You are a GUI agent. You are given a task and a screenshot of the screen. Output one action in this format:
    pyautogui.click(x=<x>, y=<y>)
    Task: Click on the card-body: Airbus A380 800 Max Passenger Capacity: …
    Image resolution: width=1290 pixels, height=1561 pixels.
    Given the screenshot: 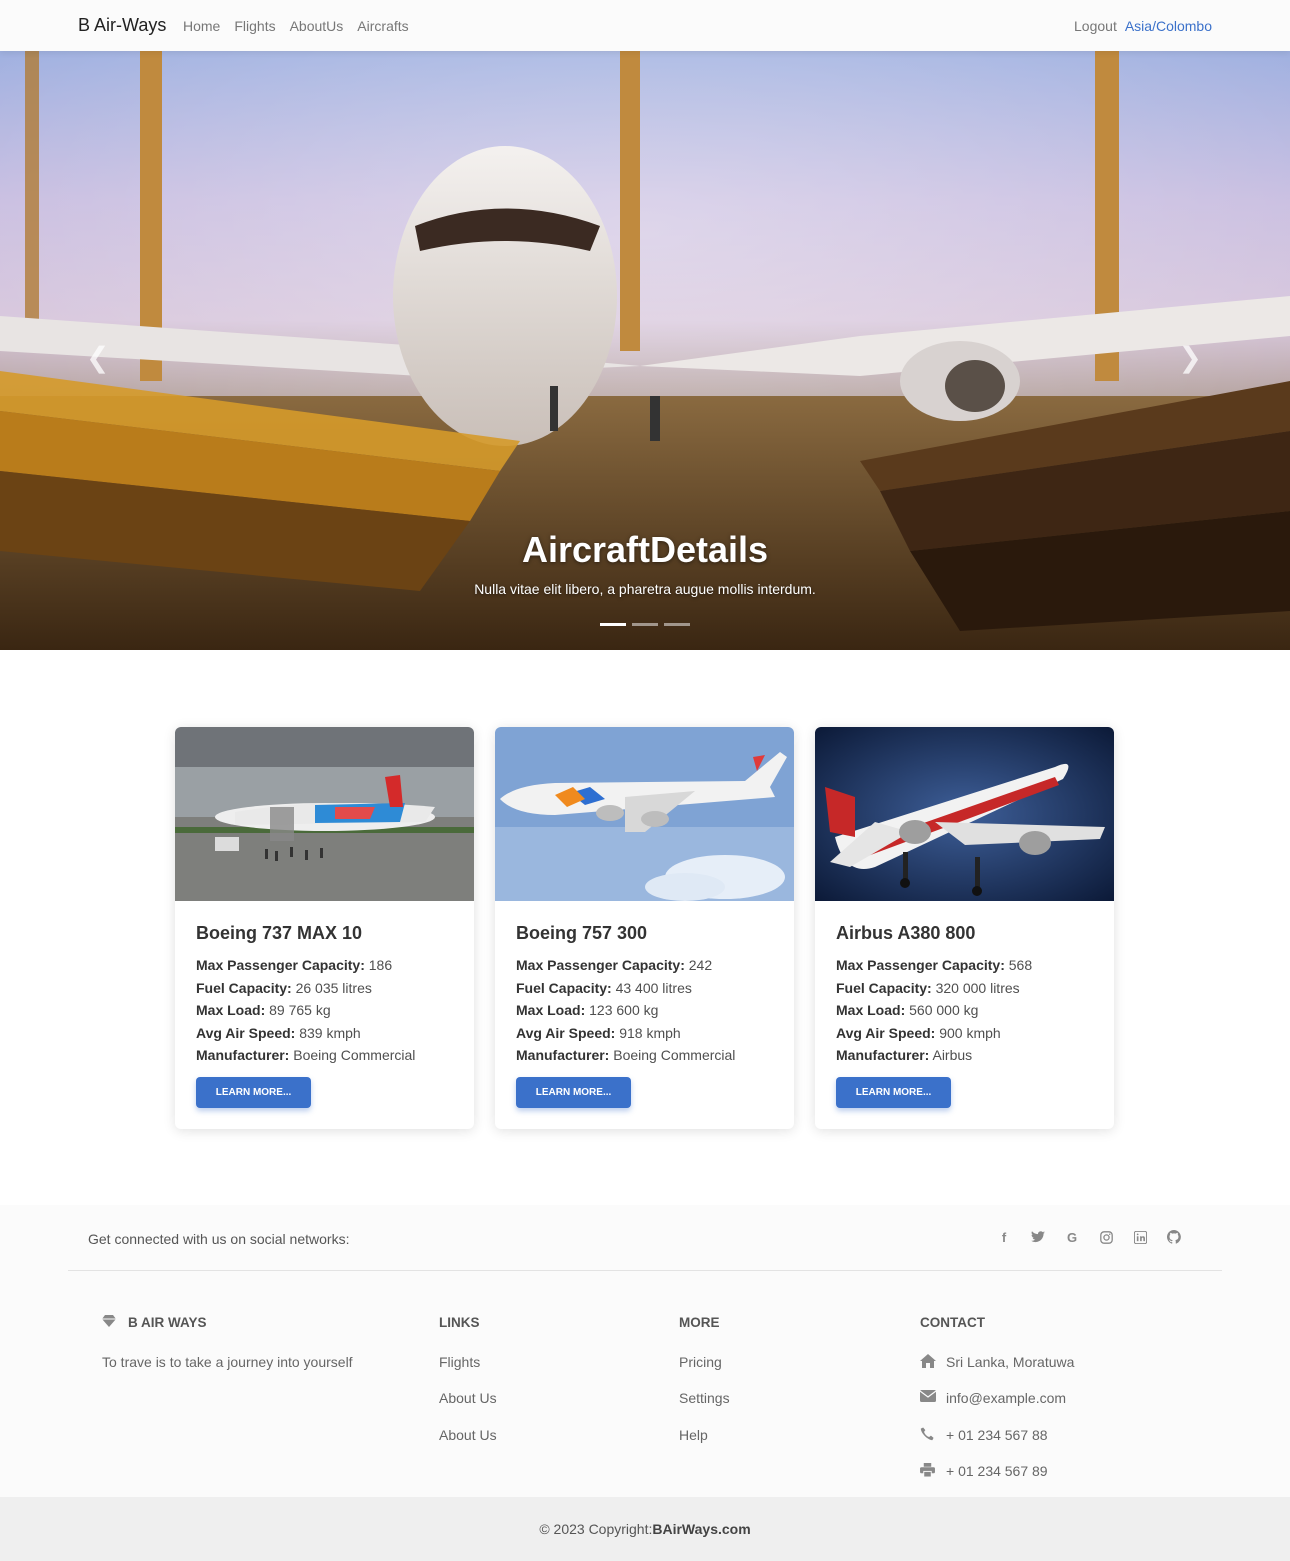 What is the action you would take?
    pyautogui.click(x=964, y=995)
    